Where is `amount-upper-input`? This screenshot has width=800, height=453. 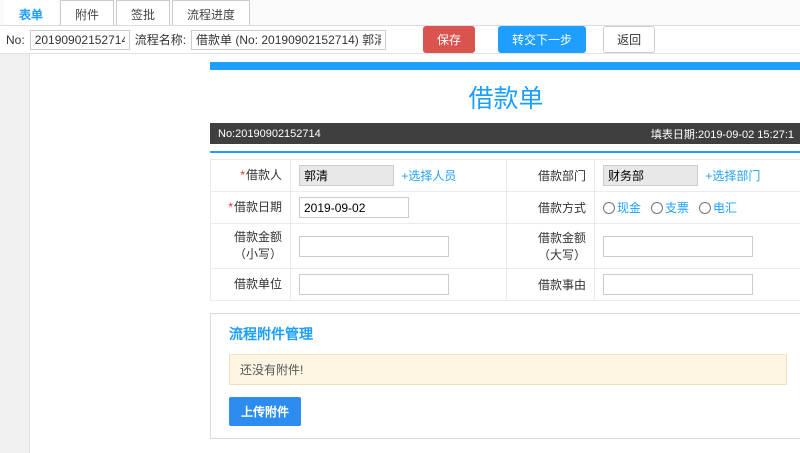 amount-upper-input is located at coordinates (678, 246).